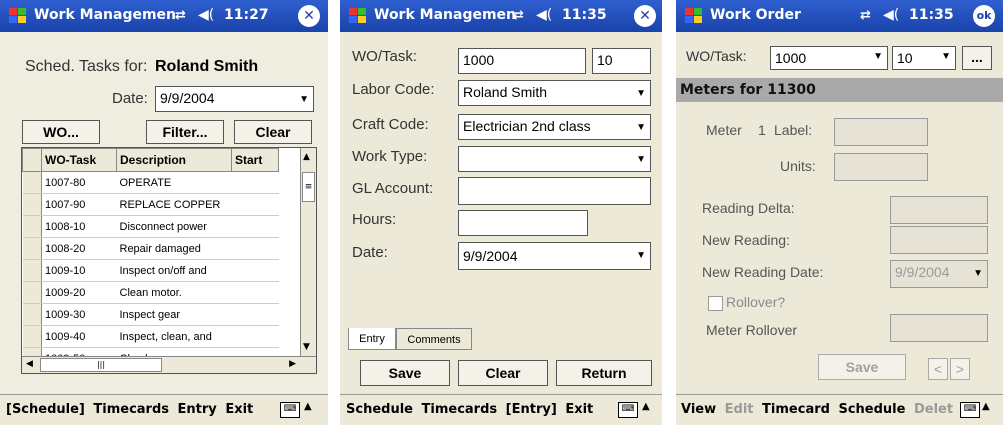 The image size is (1003, 425). Describe the element at coordinates (308, 187) in the screenshot. I see `scroll-thumb: ≡` at that location.